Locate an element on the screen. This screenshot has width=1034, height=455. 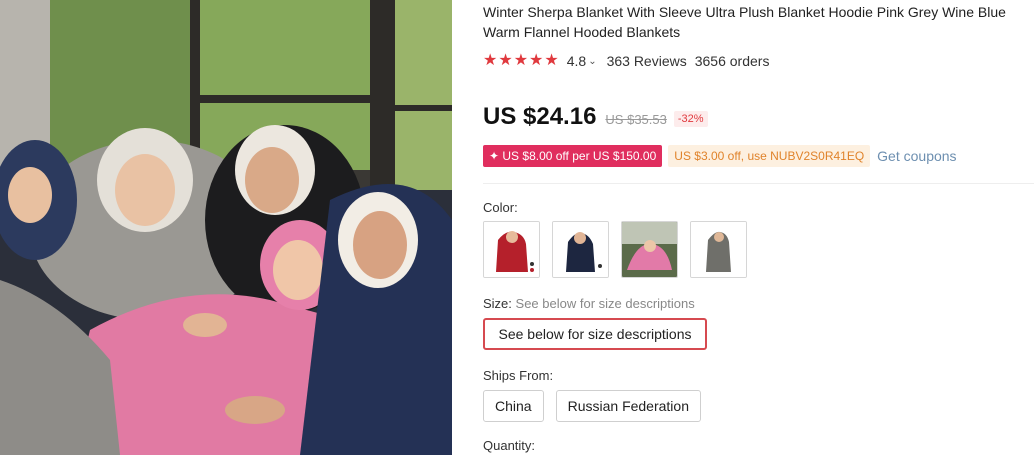
rating-stars: ★ ★ ★ ★ ★ is located at coordinates (521, 61).